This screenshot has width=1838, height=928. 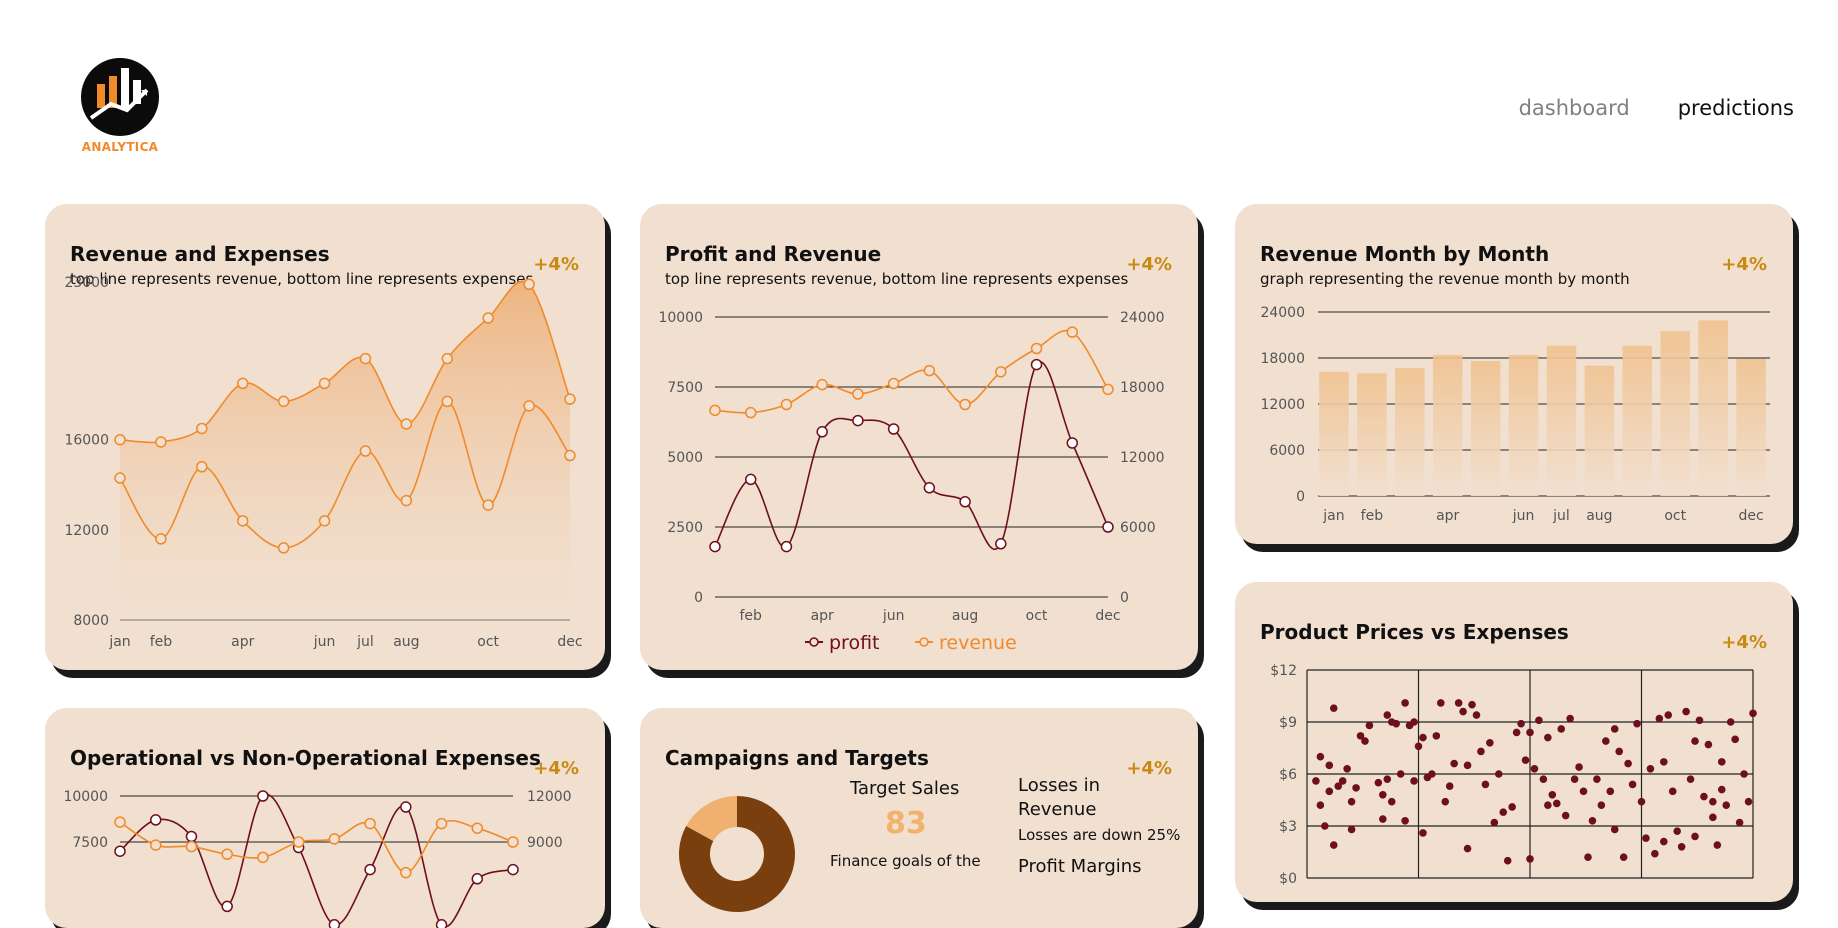 What do you see at coordinates (1574, 108) in the screenshot?
I see `nav-dashboard-link: dashboard` at bounding box center [1574, 108].